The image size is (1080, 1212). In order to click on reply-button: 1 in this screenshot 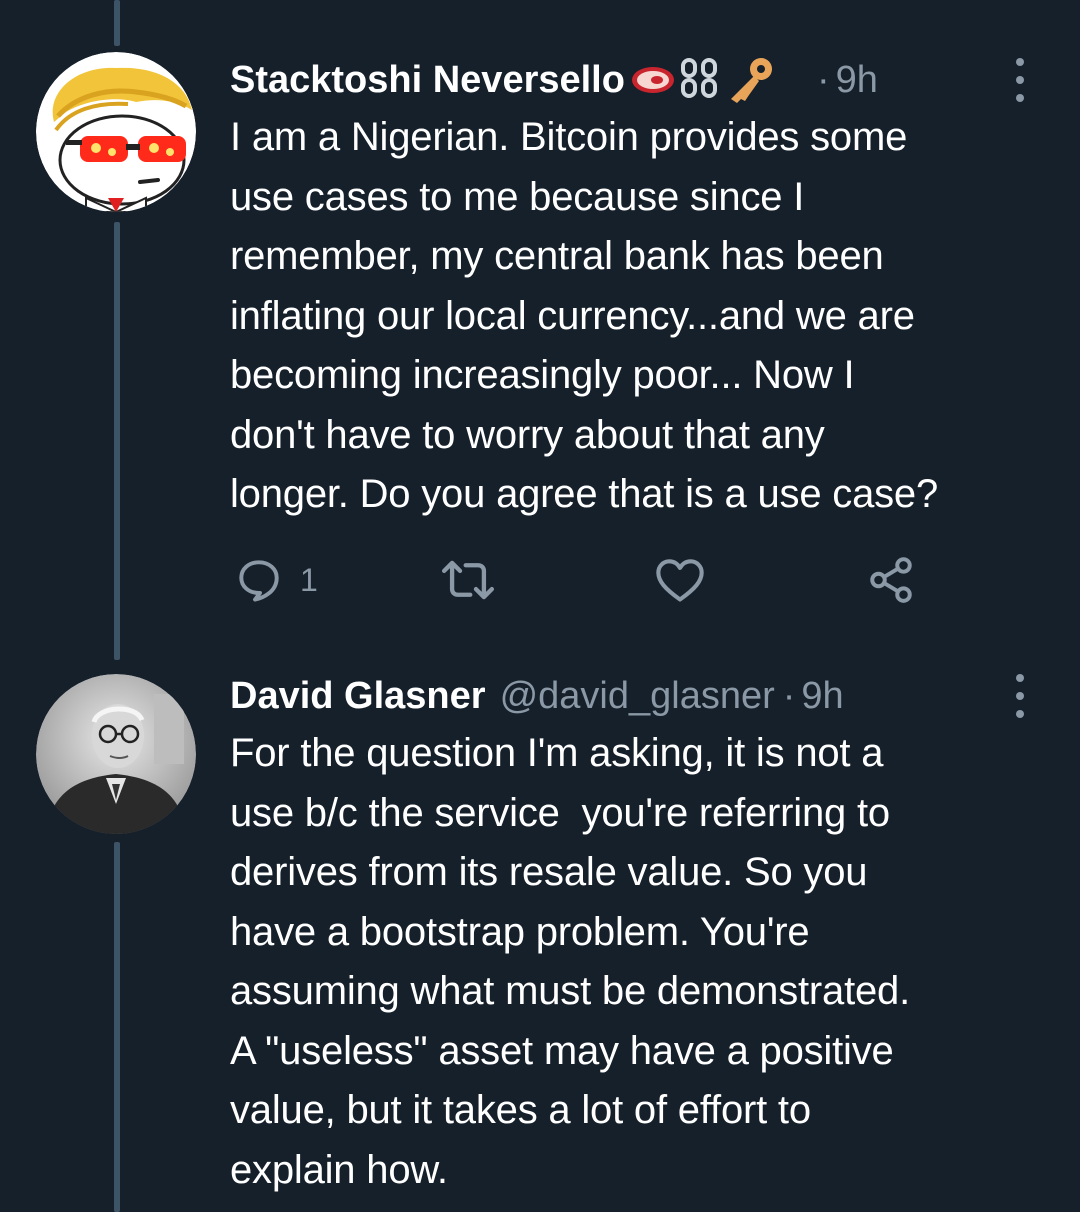, I will do `click(276, 580)`.